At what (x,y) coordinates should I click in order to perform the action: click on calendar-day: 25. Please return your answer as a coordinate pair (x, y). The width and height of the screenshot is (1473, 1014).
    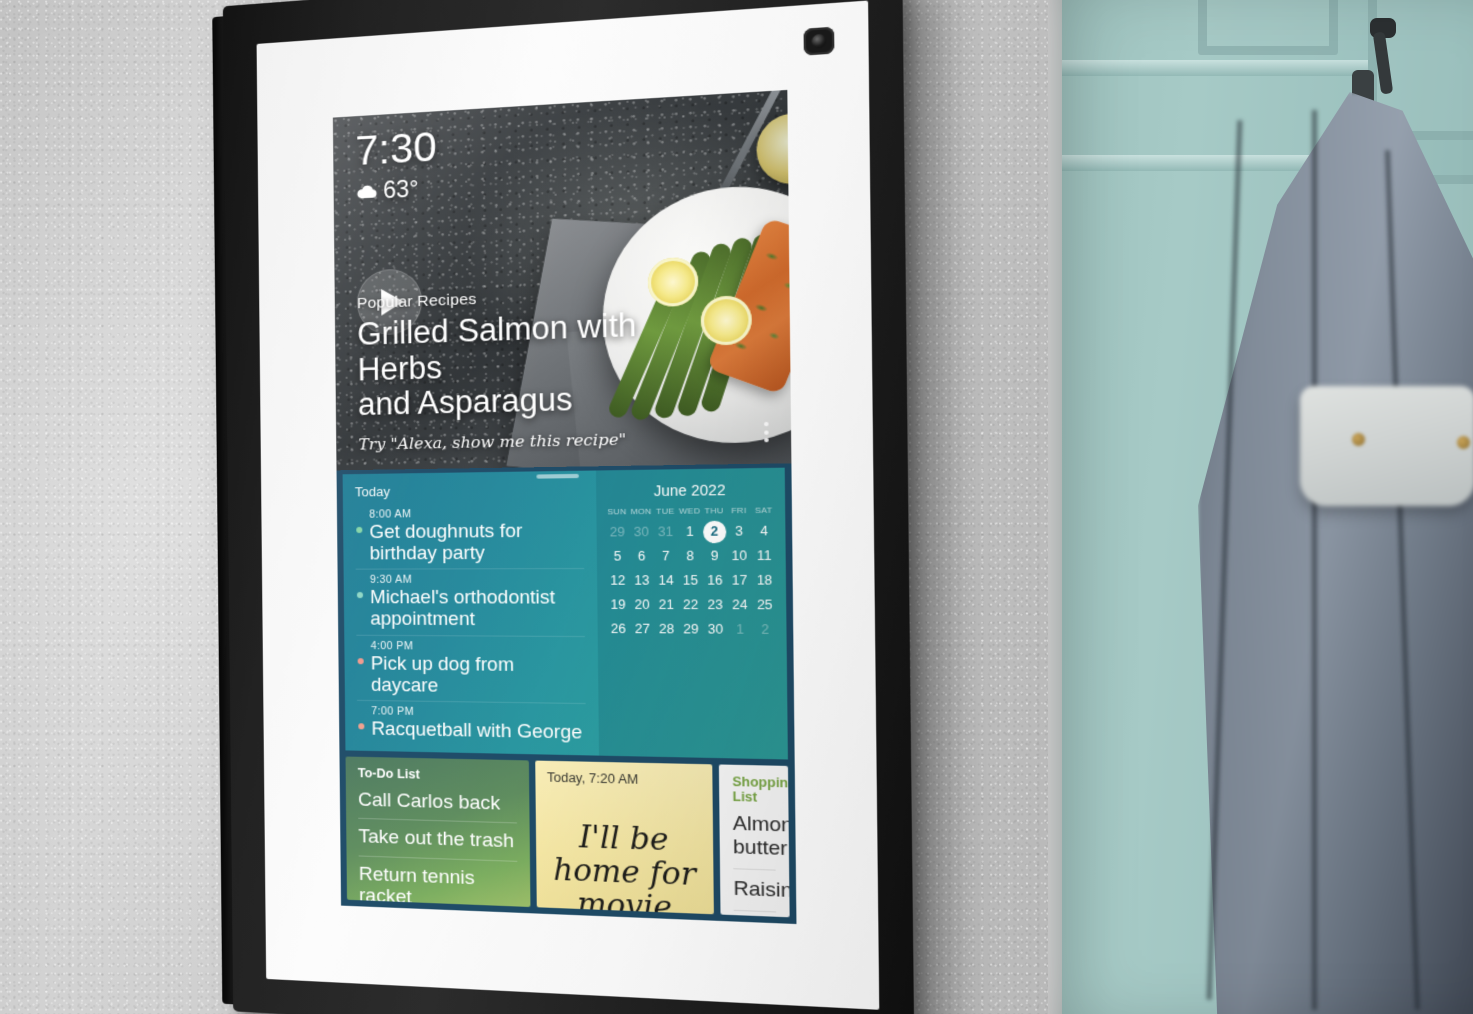
    Looking at the image, I should click on (764, 605).